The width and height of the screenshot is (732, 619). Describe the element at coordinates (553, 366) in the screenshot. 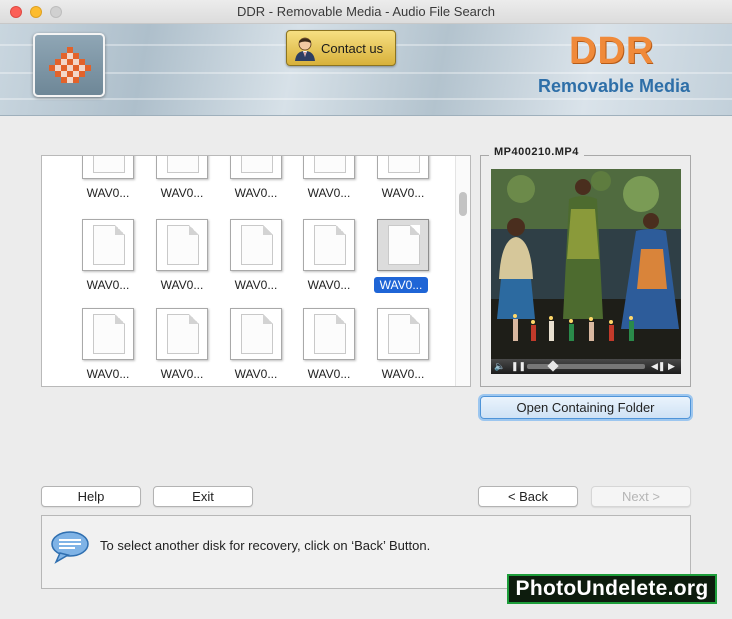

I see `seek-knob` at that location.